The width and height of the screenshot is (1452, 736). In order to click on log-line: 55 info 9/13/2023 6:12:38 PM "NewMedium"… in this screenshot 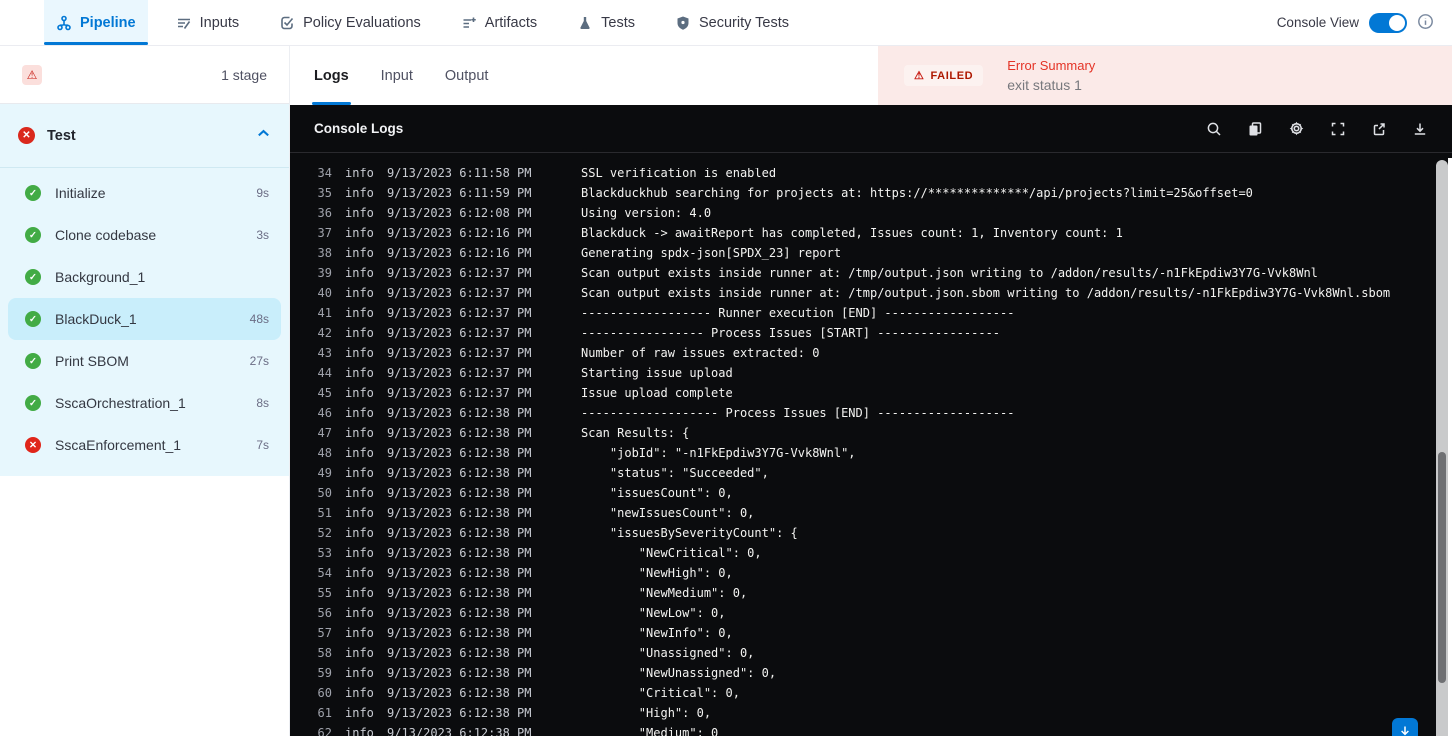, I will do `click(872, 593)`.